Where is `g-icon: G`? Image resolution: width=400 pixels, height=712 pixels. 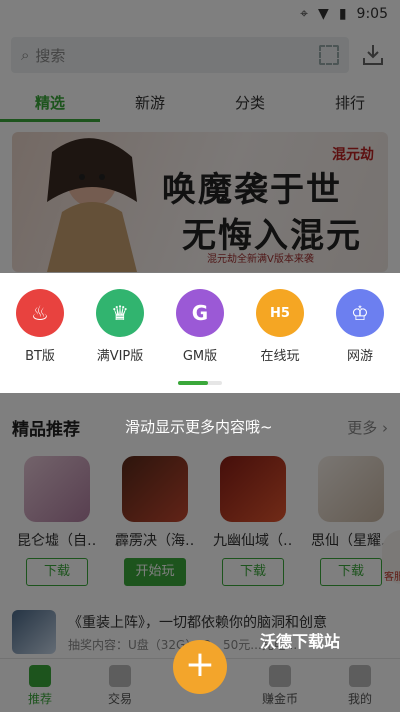
g-icon: G is located at coordinates (200, 313).